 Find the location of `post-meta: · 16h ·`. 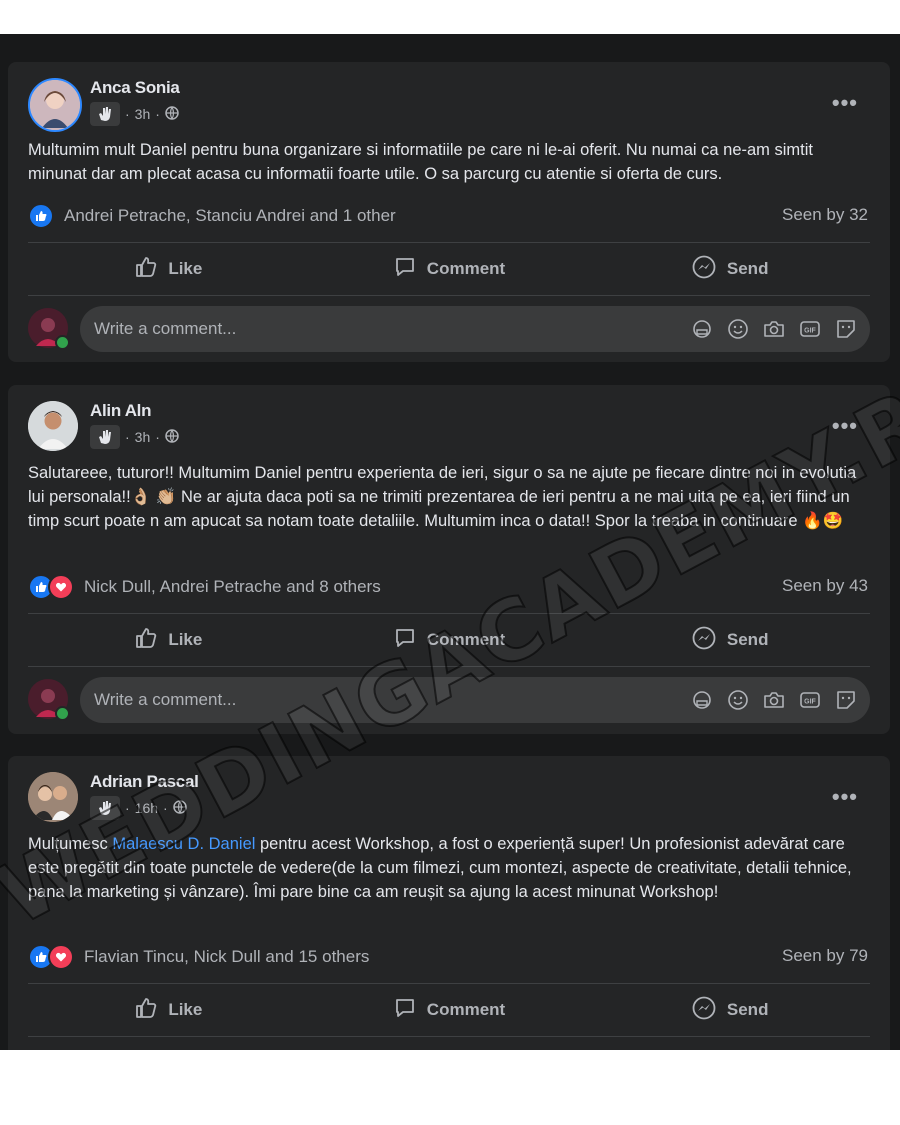

post-meta: · 16h · is located at coordinates (138, 808).